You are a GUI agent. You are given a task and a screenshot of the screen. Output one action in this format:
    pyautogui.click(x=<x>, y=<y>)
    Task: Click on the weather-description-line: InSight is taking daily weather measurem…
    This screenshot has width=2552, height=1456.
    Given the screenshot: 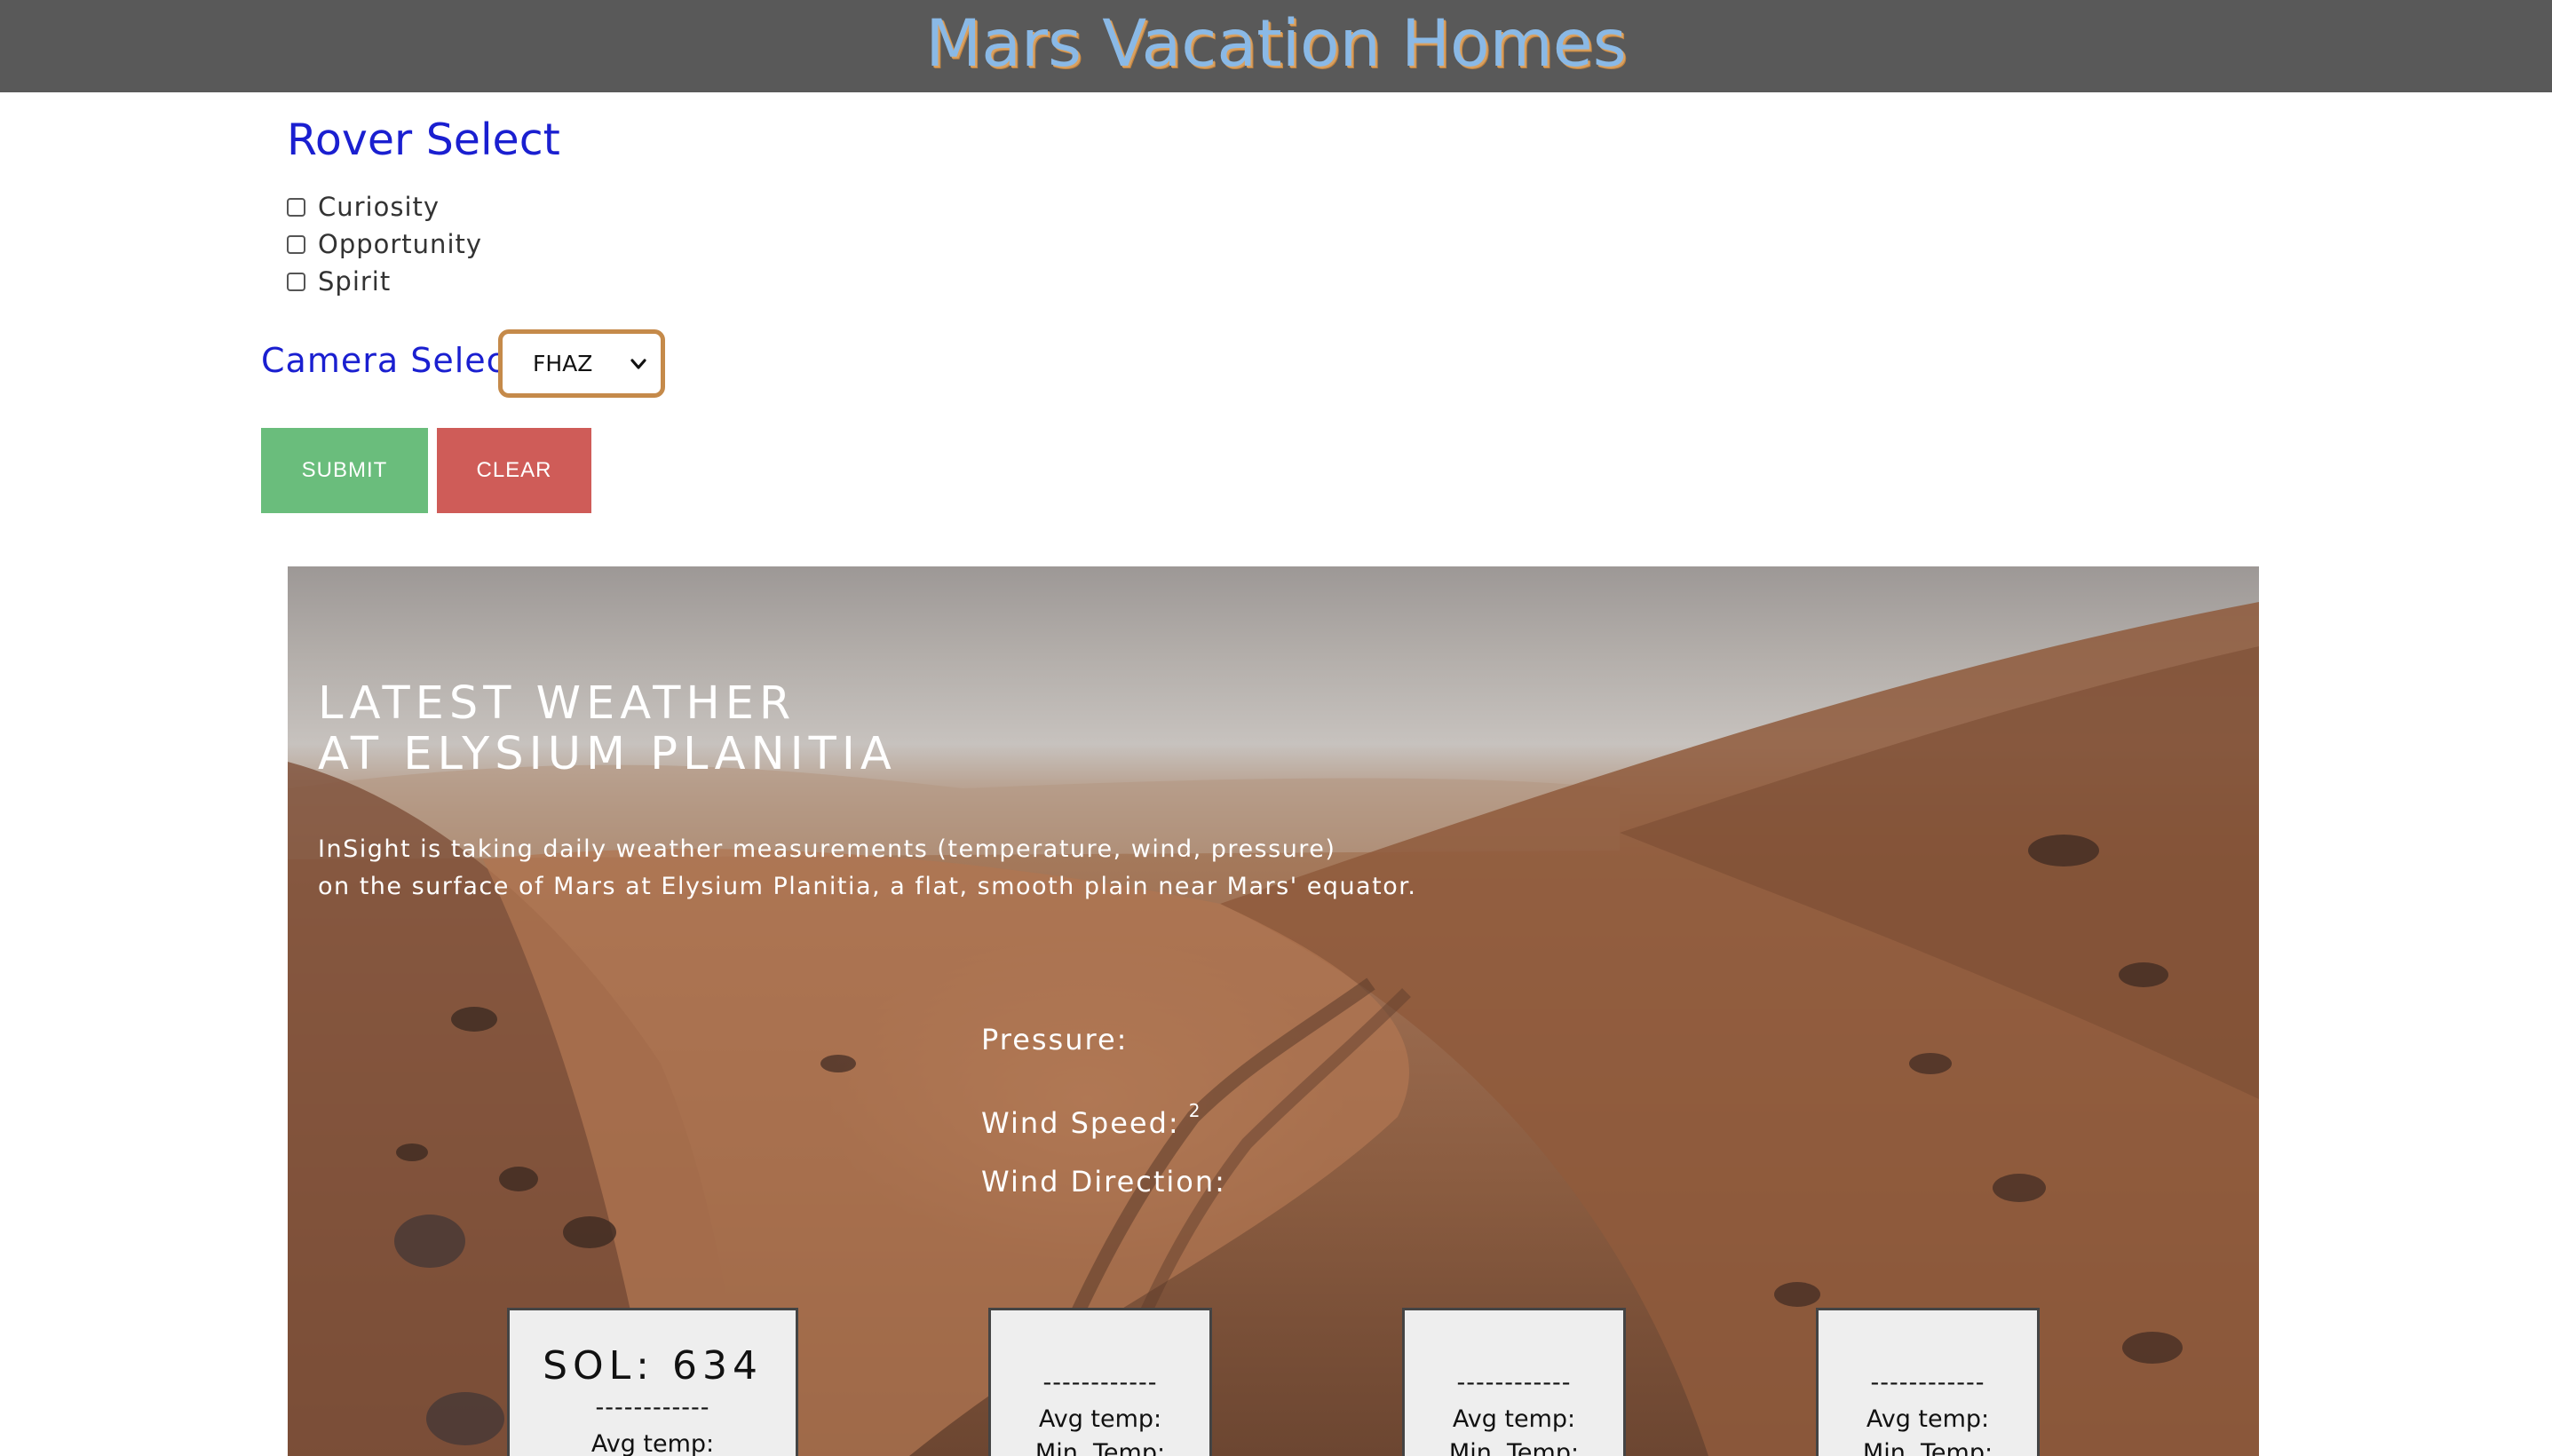 What is the action you would take?
    pyautogui.click(x=827, y=849)
    